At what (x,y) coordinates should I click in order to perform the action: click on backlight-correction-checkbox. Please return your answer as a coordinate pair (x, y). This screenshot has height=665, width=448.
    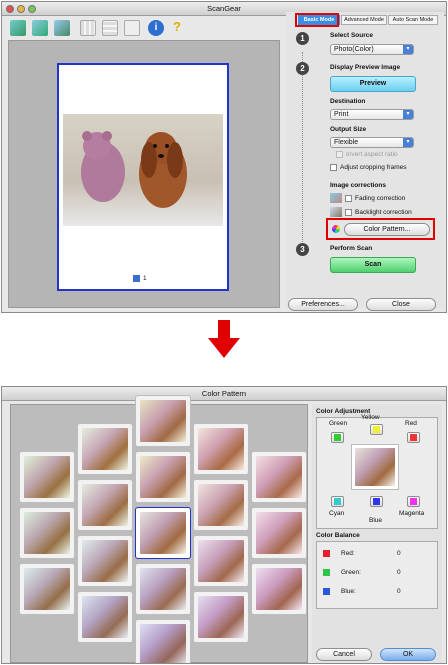
    Looking at the image, I should click on (348, 212).